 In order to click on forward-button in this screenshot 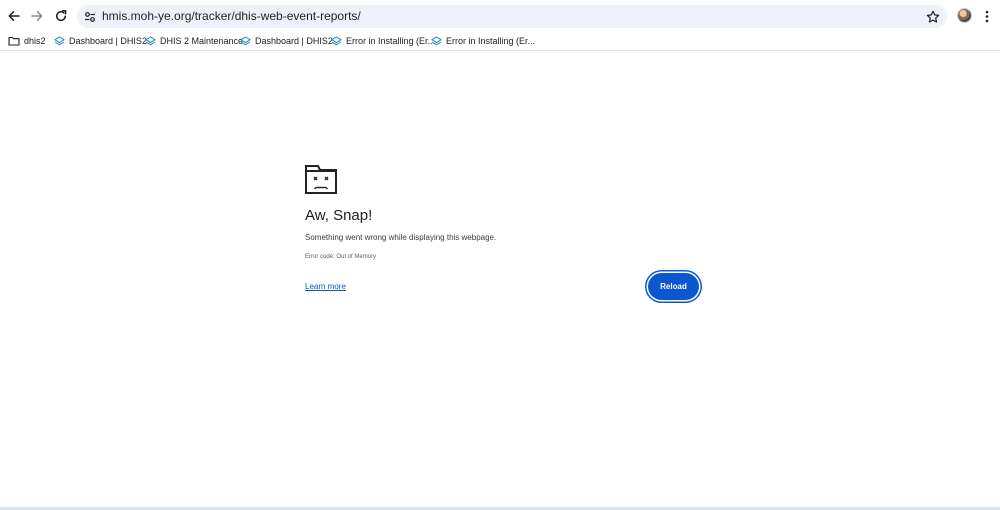, I will do `click(37, 16)`.